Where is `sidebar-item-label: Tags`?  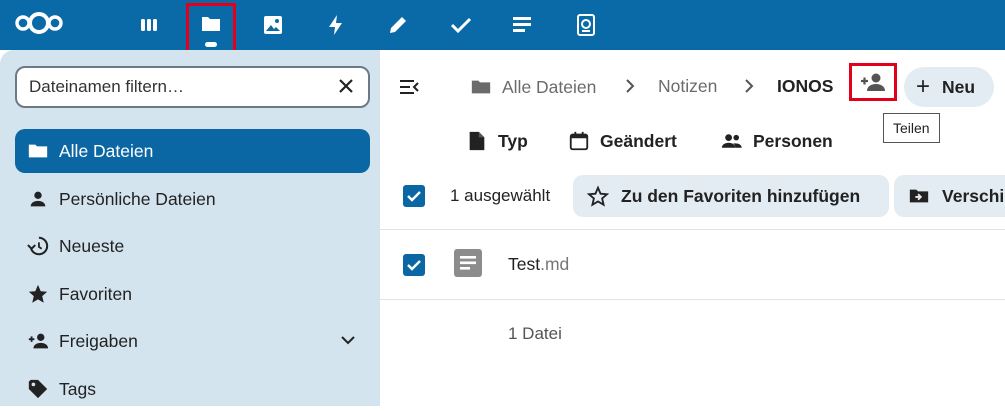 sidebar-item-label: Tags is located at coordinates (77, 388).